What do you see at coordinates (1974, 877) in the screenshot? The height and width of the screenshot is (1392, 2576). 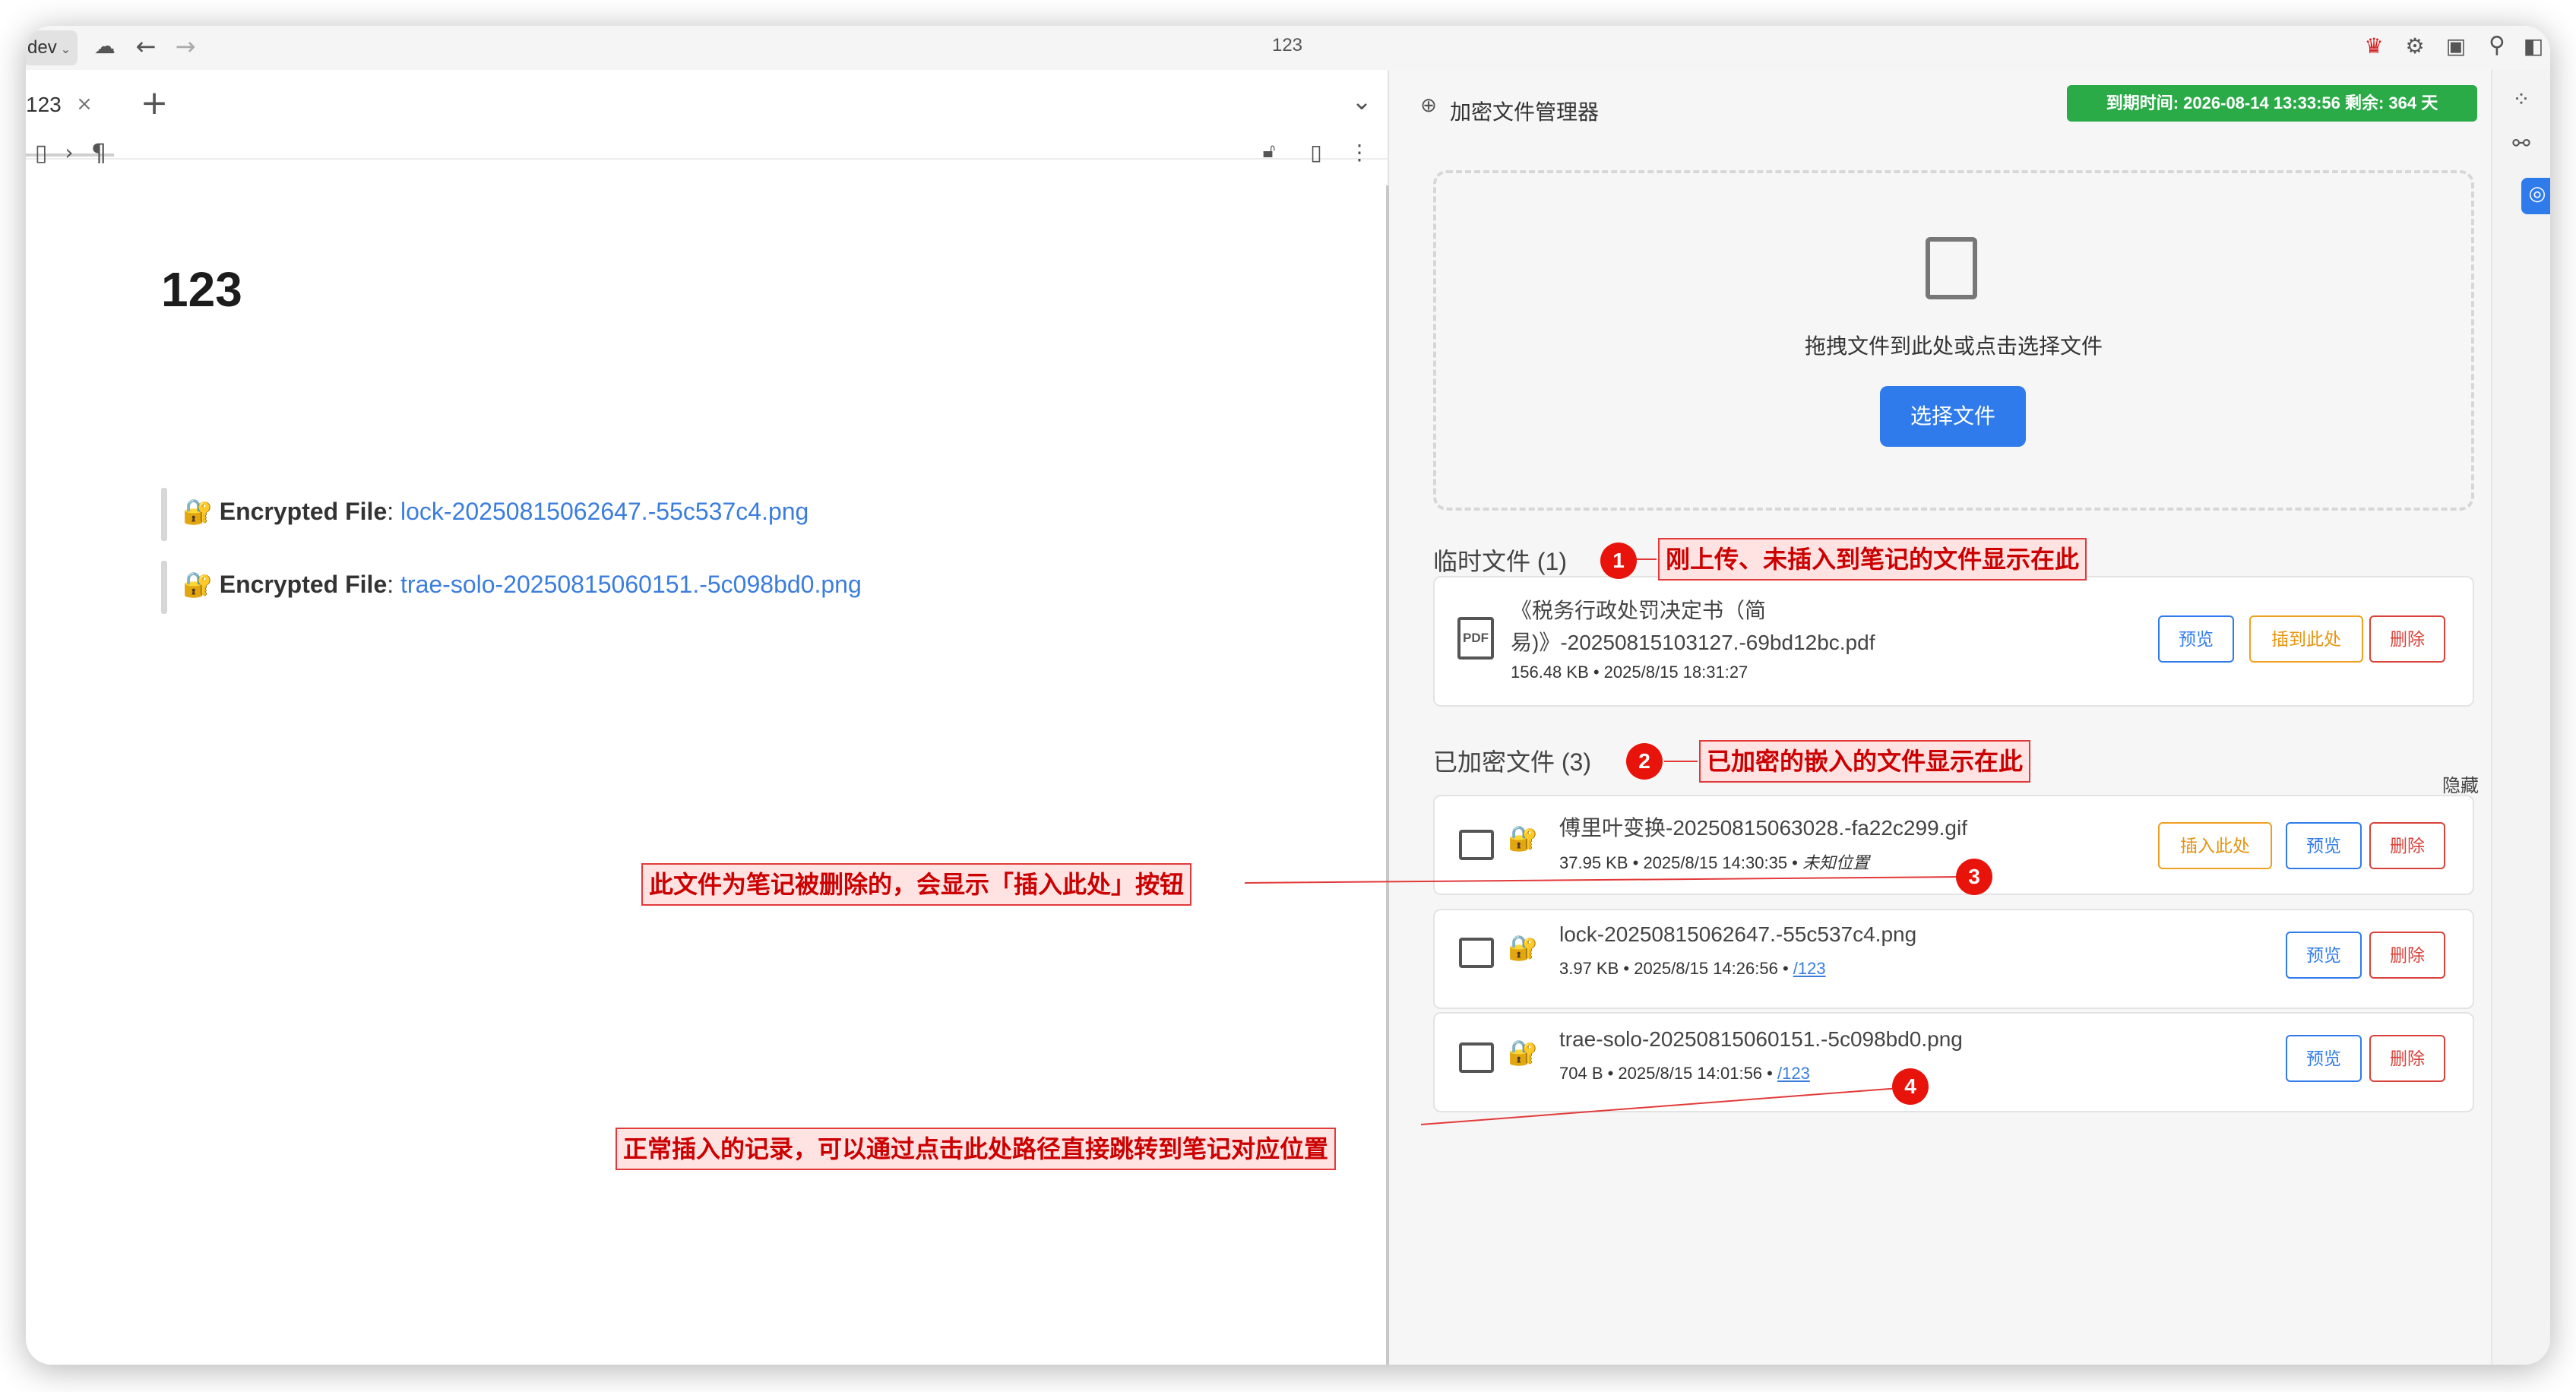 I see `annotation-badge-3: 3` at bounding box center [1974, 877].